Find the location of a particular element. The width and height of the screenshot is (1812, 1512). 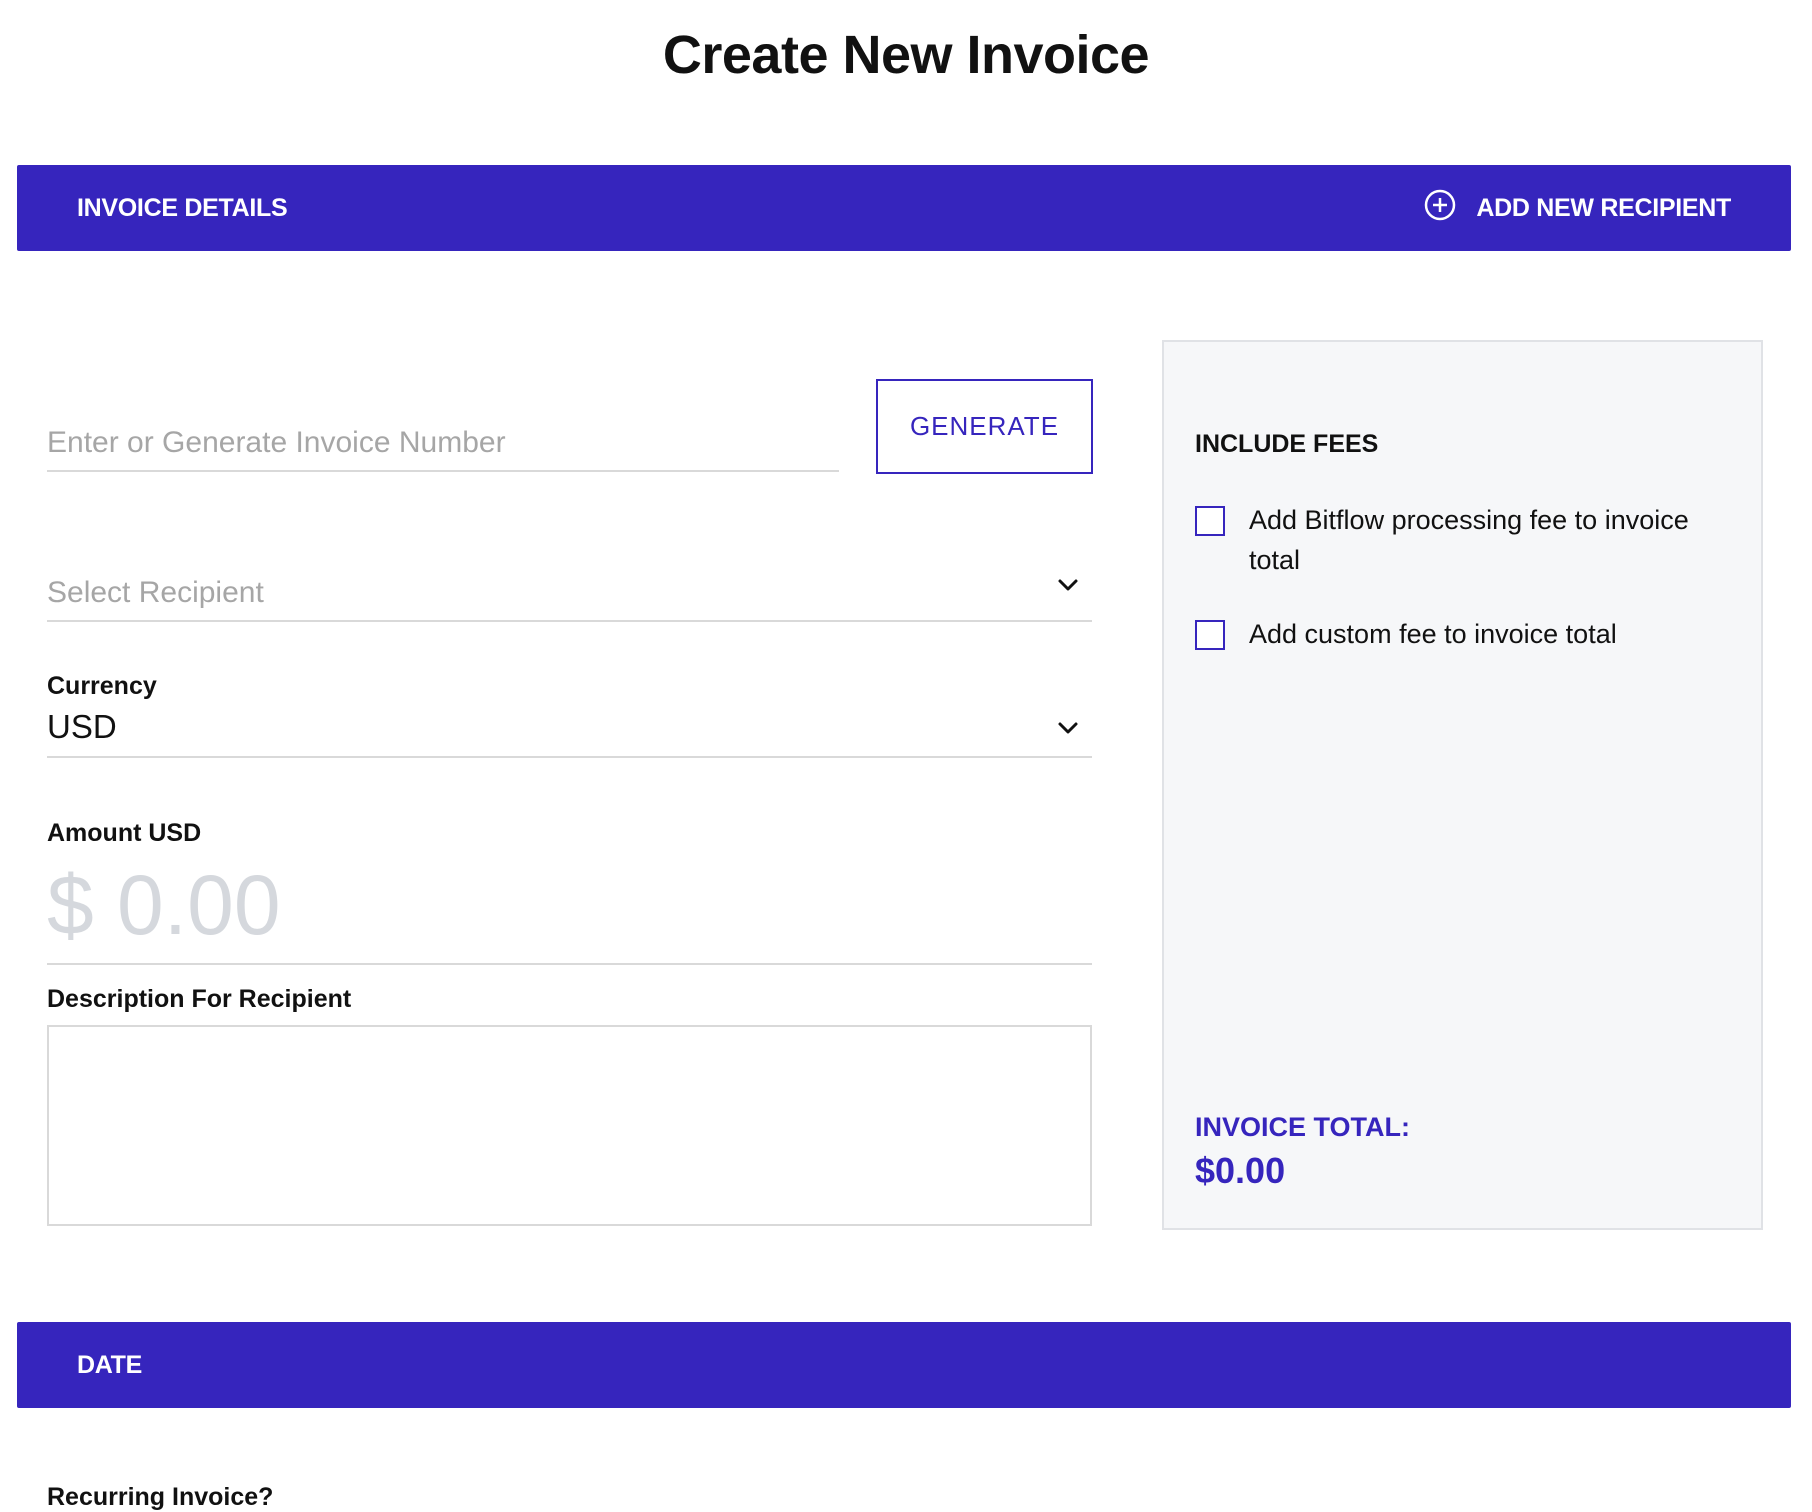

recipient-select-value: Select Recipient is located at coordinates (155, 592).